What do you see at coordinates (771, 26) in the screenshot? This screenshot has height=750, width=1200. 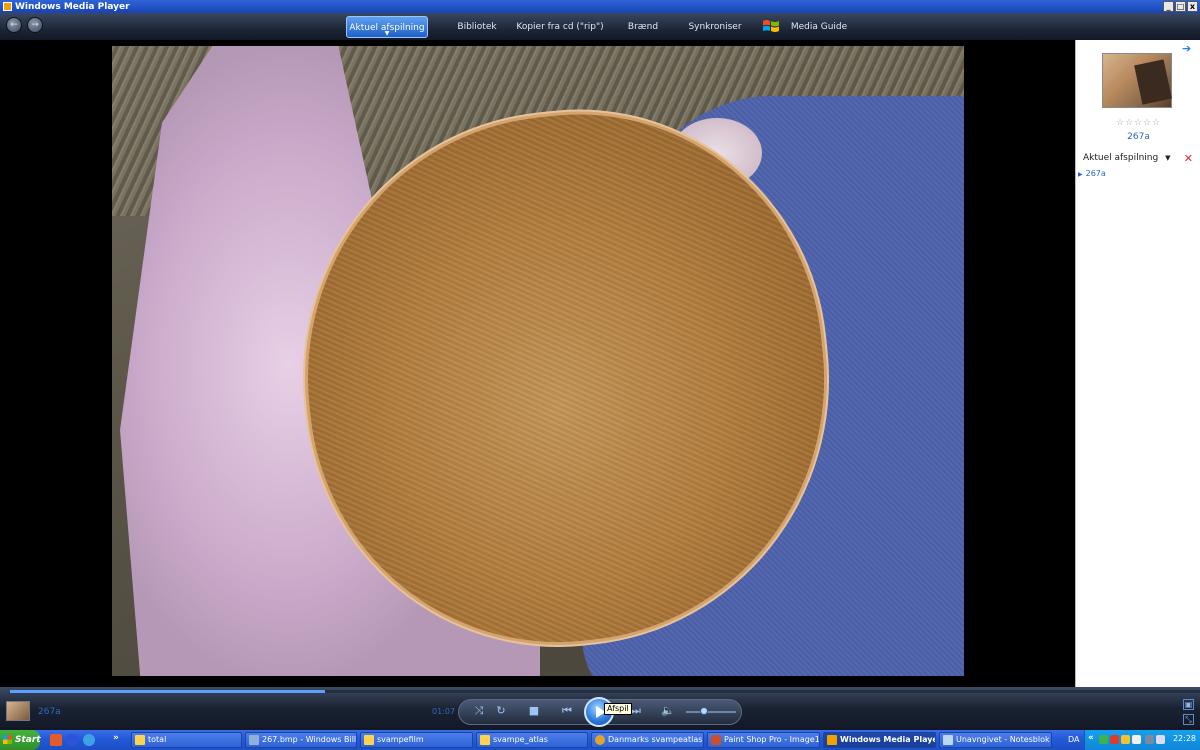 I see `windows-logo-icon` at bounding box center [771, 26].